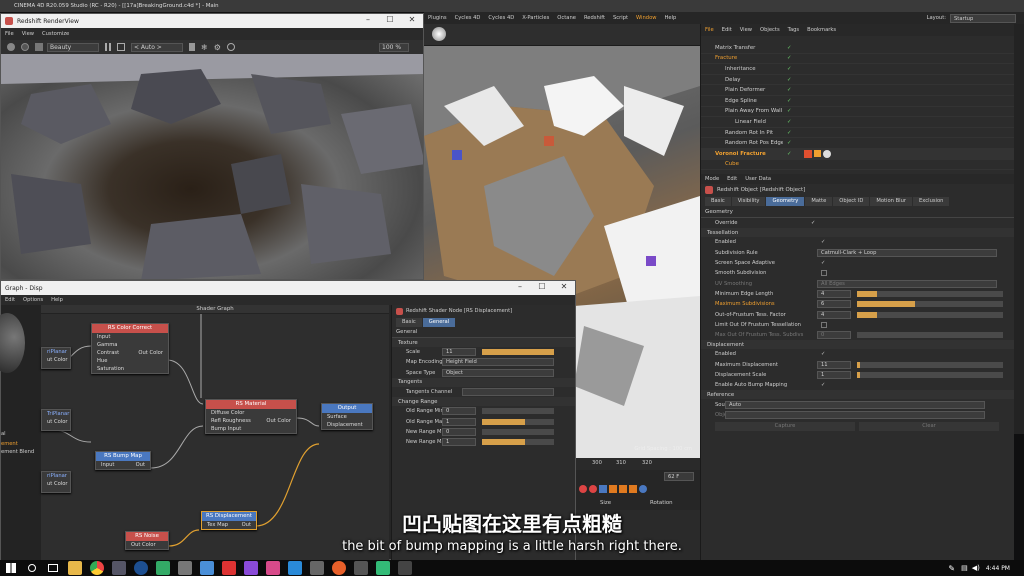  What do you see at coordinates (141, 568) in the screenshot?
I see `cinema4d-icon` at bounding box center [141, 568].